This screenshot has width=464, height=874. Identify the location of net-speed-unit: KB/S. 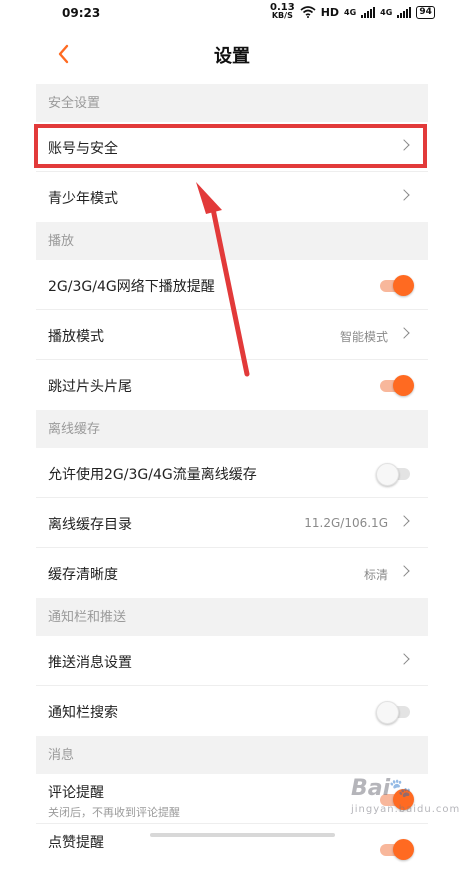
(282, 15).